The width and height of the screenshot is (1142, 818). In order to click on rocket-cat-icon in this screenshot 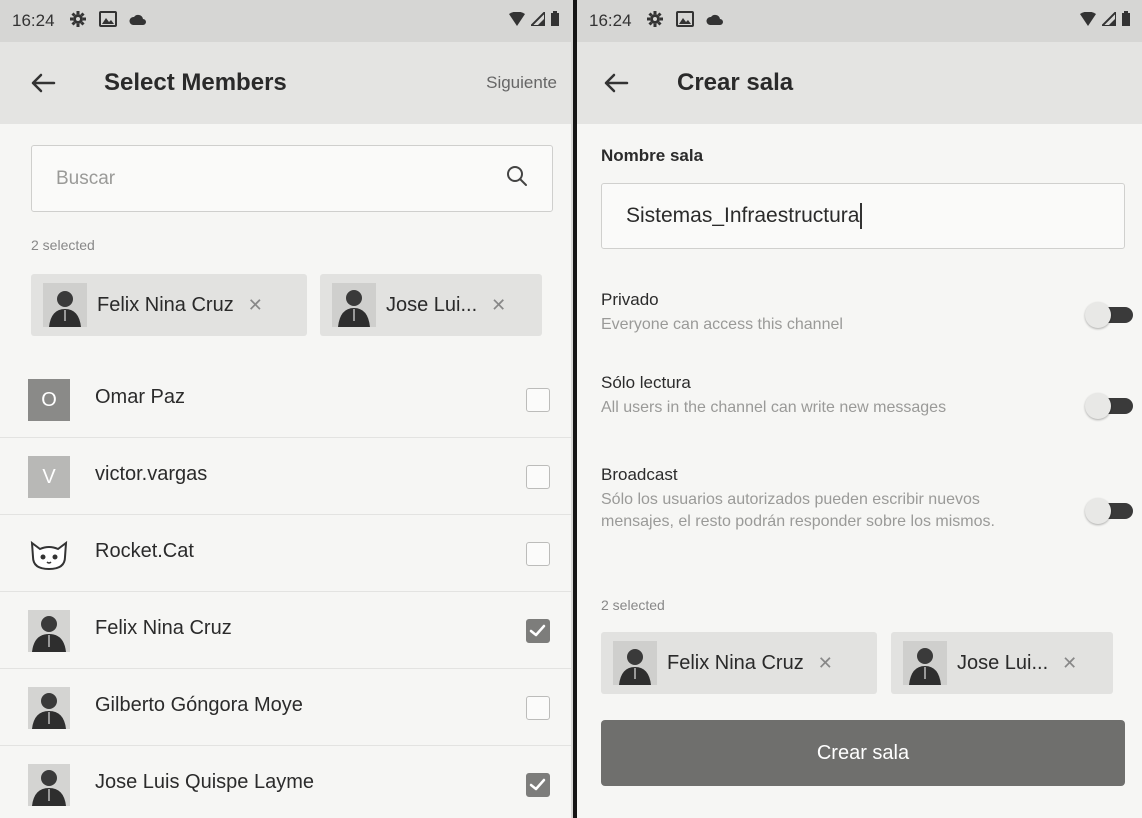, I will do `click(49, 554)`.